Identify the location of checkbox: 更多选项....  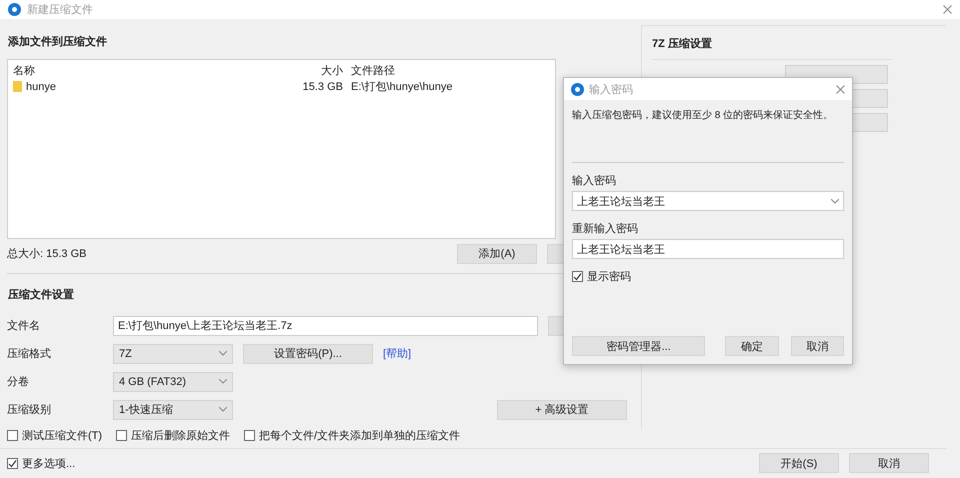
(41, 463).